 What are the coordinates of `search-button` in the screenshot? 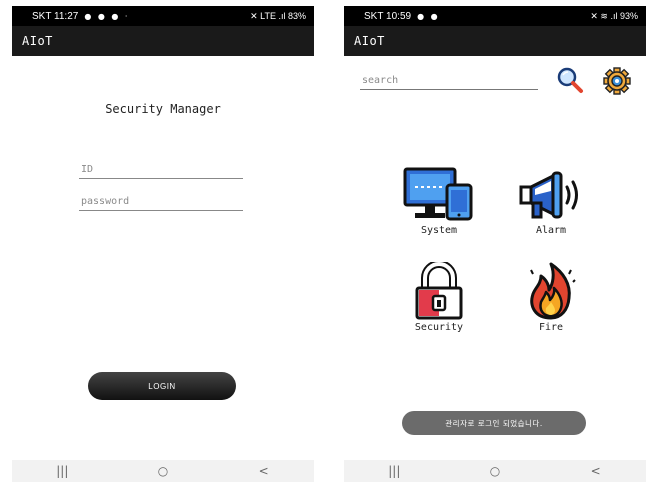 It's located at (570, 80).